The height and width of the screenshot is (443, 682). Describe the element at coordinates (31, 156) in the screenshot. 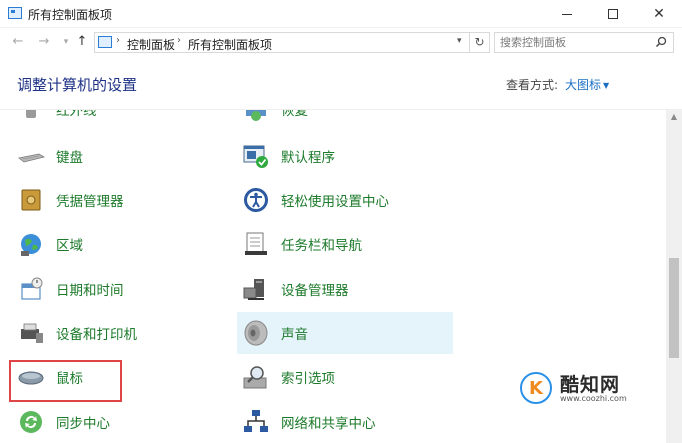

I see `keyboard-icon` at that location.